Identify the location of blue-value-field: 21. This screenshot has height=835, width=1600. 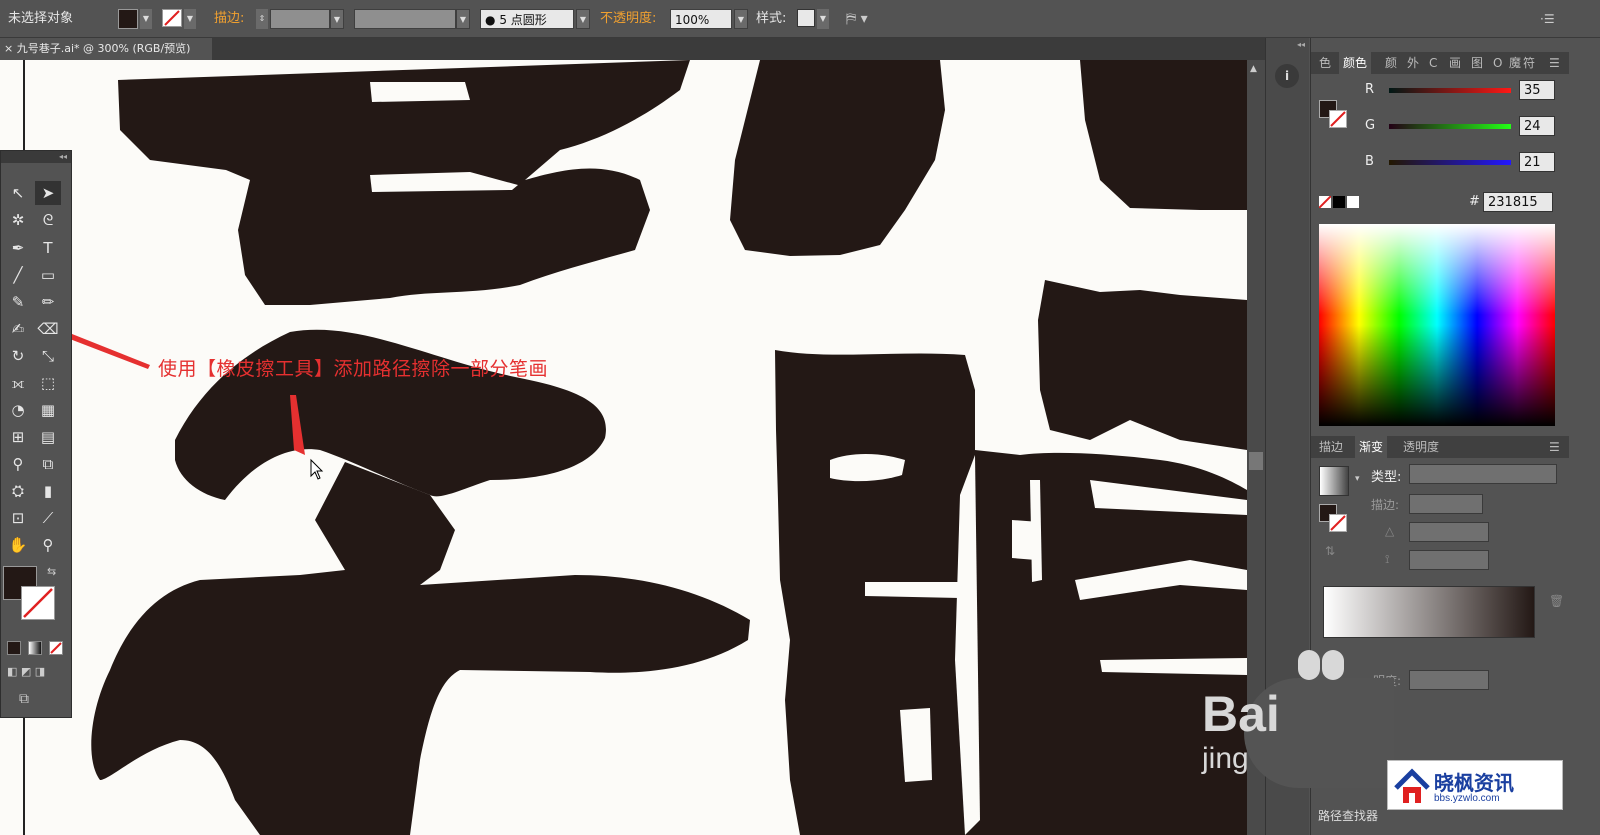
(1537, 162).